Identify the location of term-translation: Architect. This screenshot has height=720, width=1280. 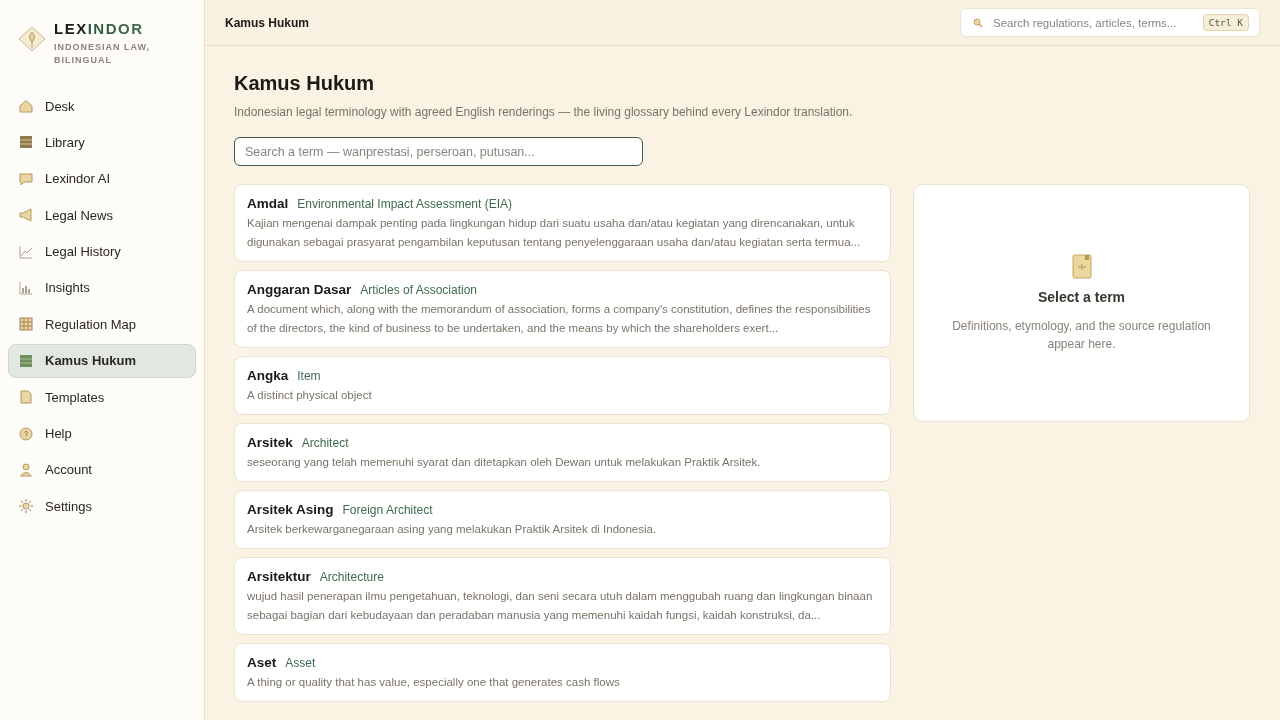
(325, 443).